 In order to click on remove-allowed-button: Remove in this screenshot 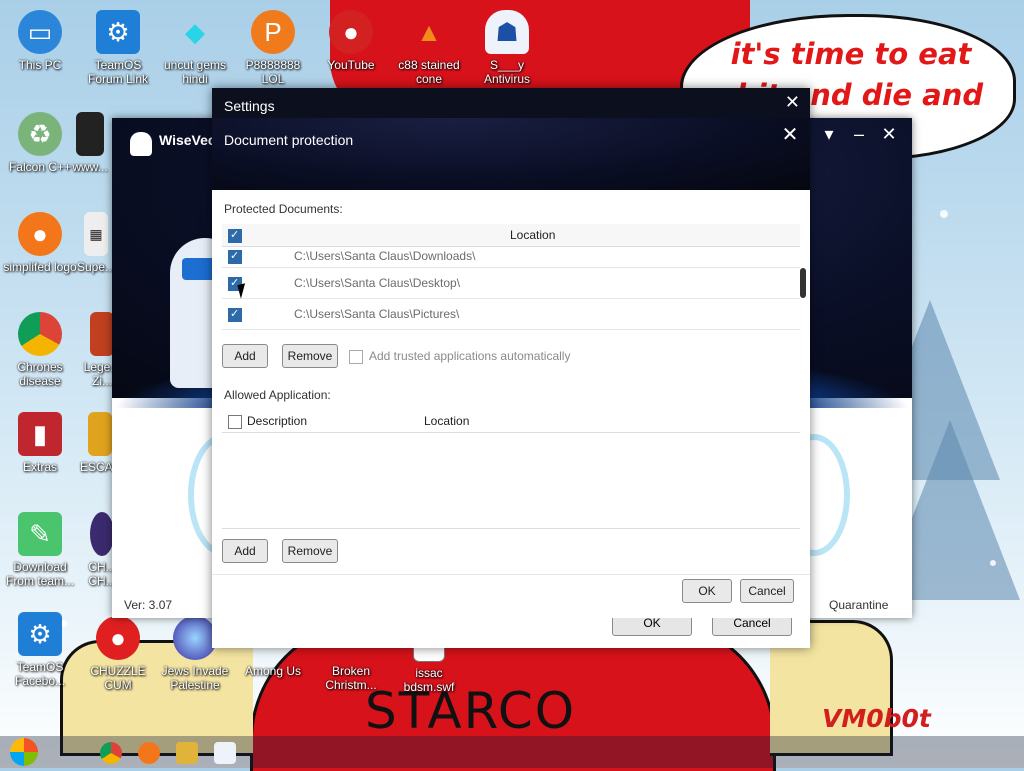, I will do `click(310, 551)`.